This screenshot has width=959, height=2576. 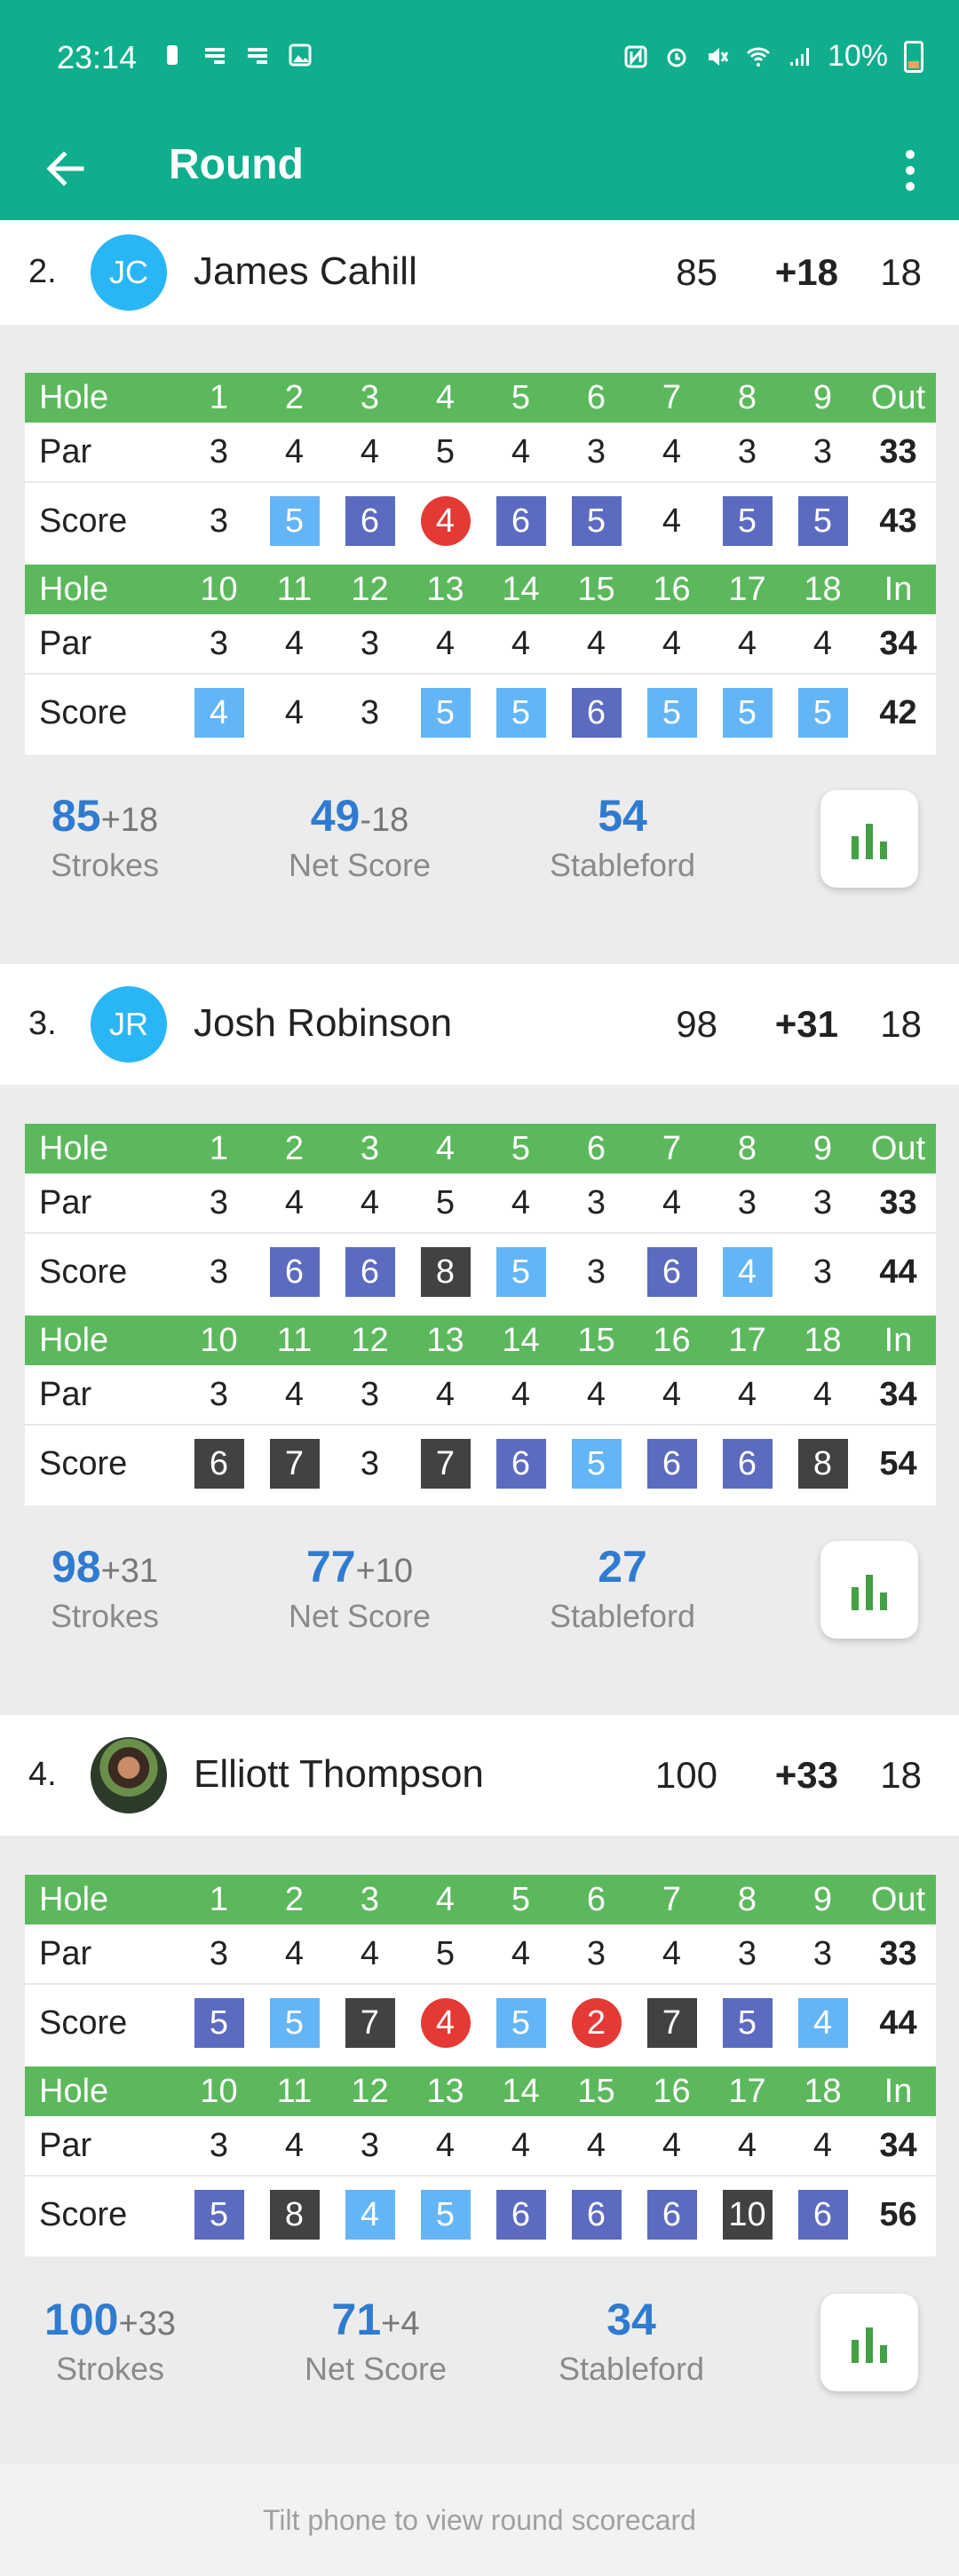 What do you see at coordinates (635, 56) in the screenshot?
I see `nfc-icon` at bounding box center [635, 56].